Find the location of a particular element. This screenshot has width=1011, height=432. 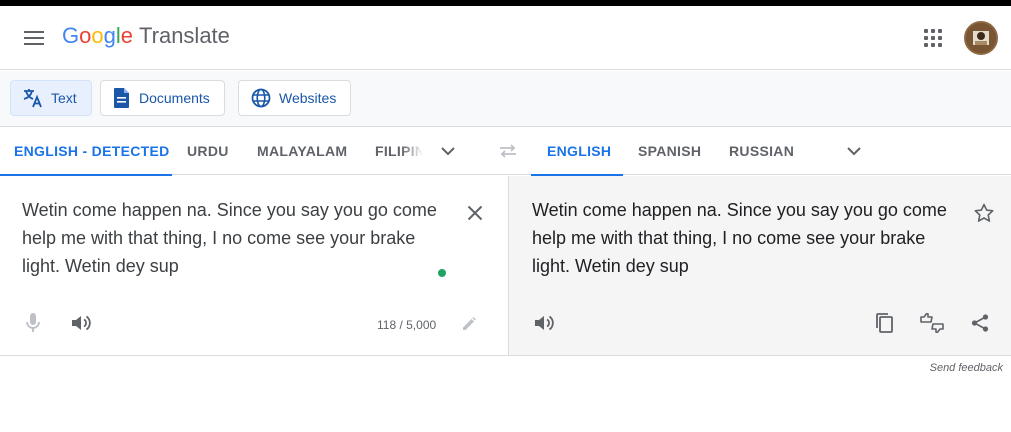

copy-icon is located at coordinates (884, 323).